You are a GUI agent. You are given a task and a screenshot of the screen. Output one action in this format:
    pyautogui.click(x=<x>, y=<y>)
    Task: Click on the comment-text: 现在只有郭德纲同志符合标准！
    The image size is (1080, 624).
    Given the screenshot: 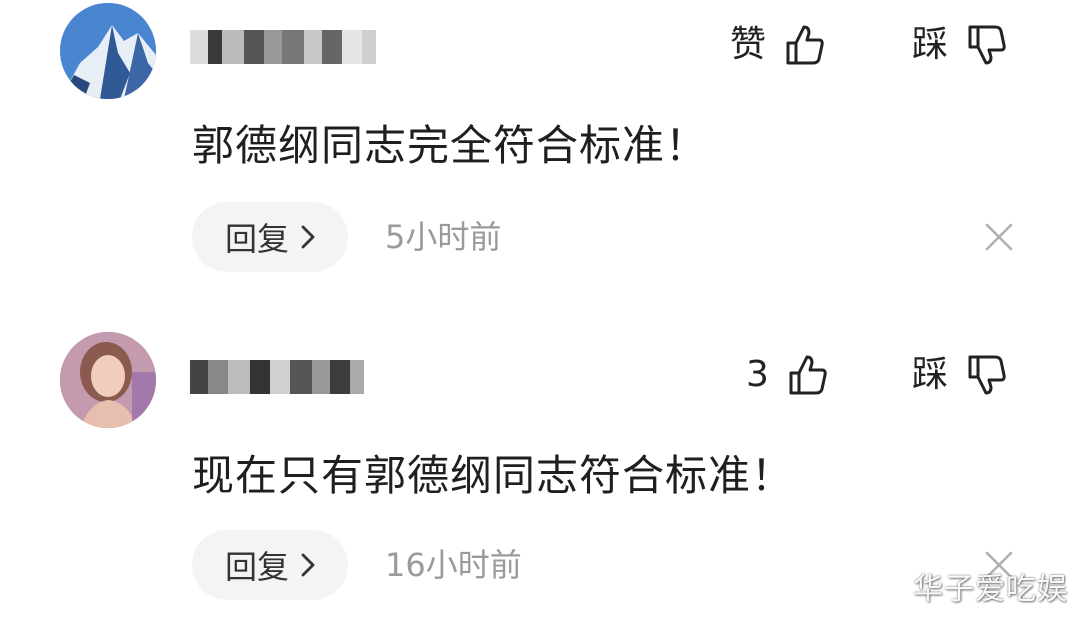 What is the action you would take?
    pyautogui.click(x=493, y=475)
    